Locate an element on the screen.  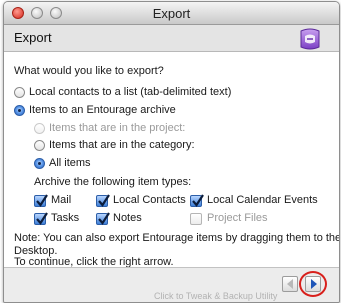
all-items-radio-label: All items is located at coordinates (70, 163).